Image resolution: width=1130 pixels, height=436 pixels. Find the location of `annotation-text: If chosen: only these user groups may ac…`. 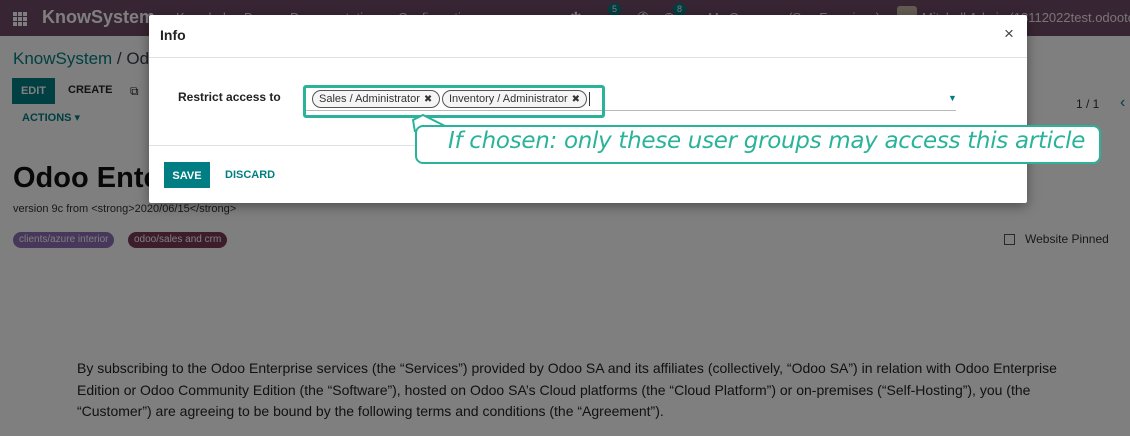

annotation-text: If chosen: only these user groups may ac… is located at coordinates (767, 141).